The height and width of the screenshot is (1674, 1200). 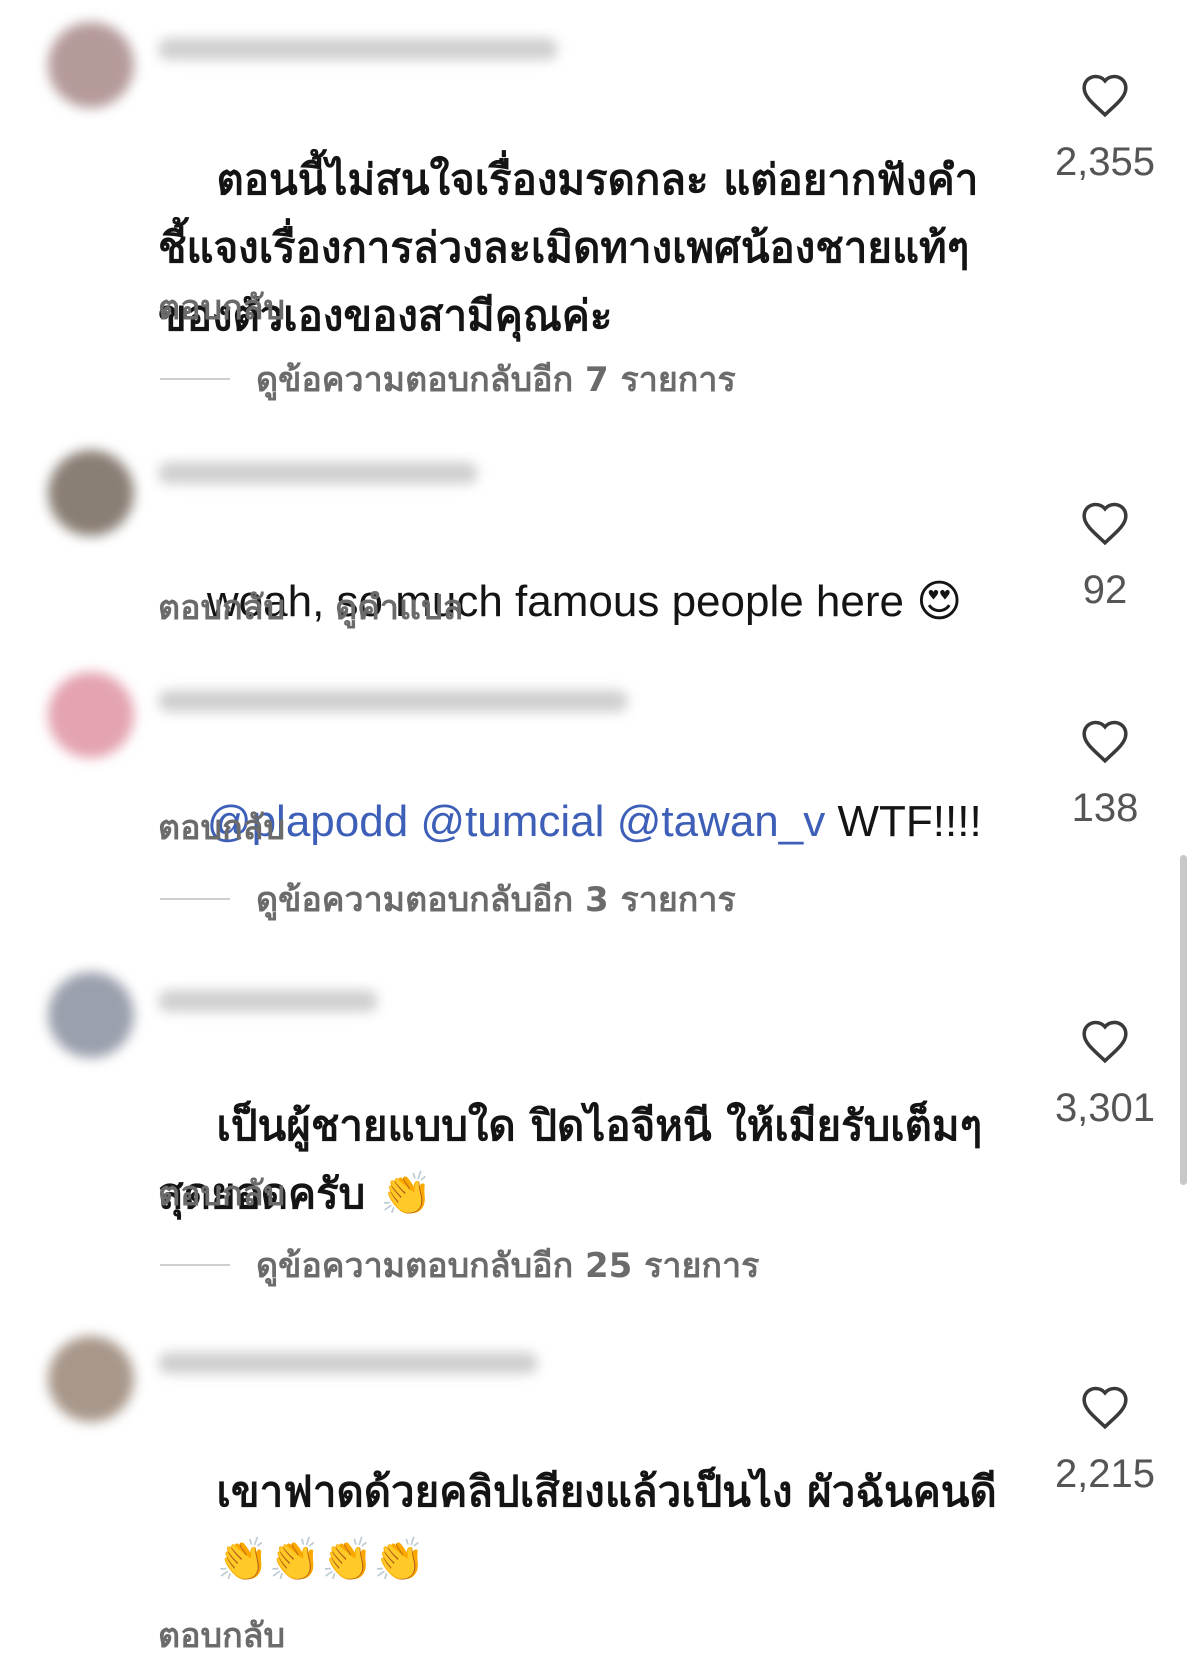 I want to click on view-replies-button: ดูข้อความตอบกลับอีก 25 รายการ, so click(x=459, y=1265).